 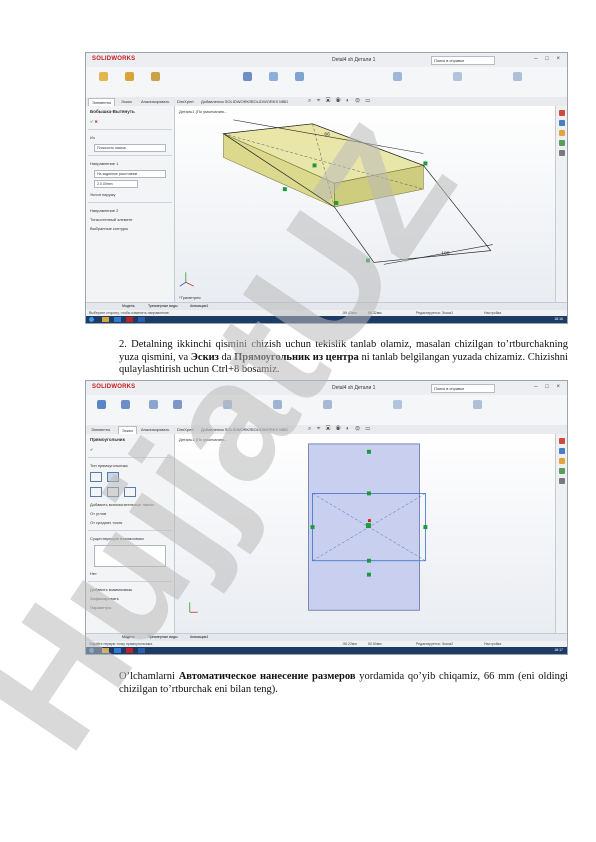 I want to click on rectangle-button, so click(x=177, y=410).